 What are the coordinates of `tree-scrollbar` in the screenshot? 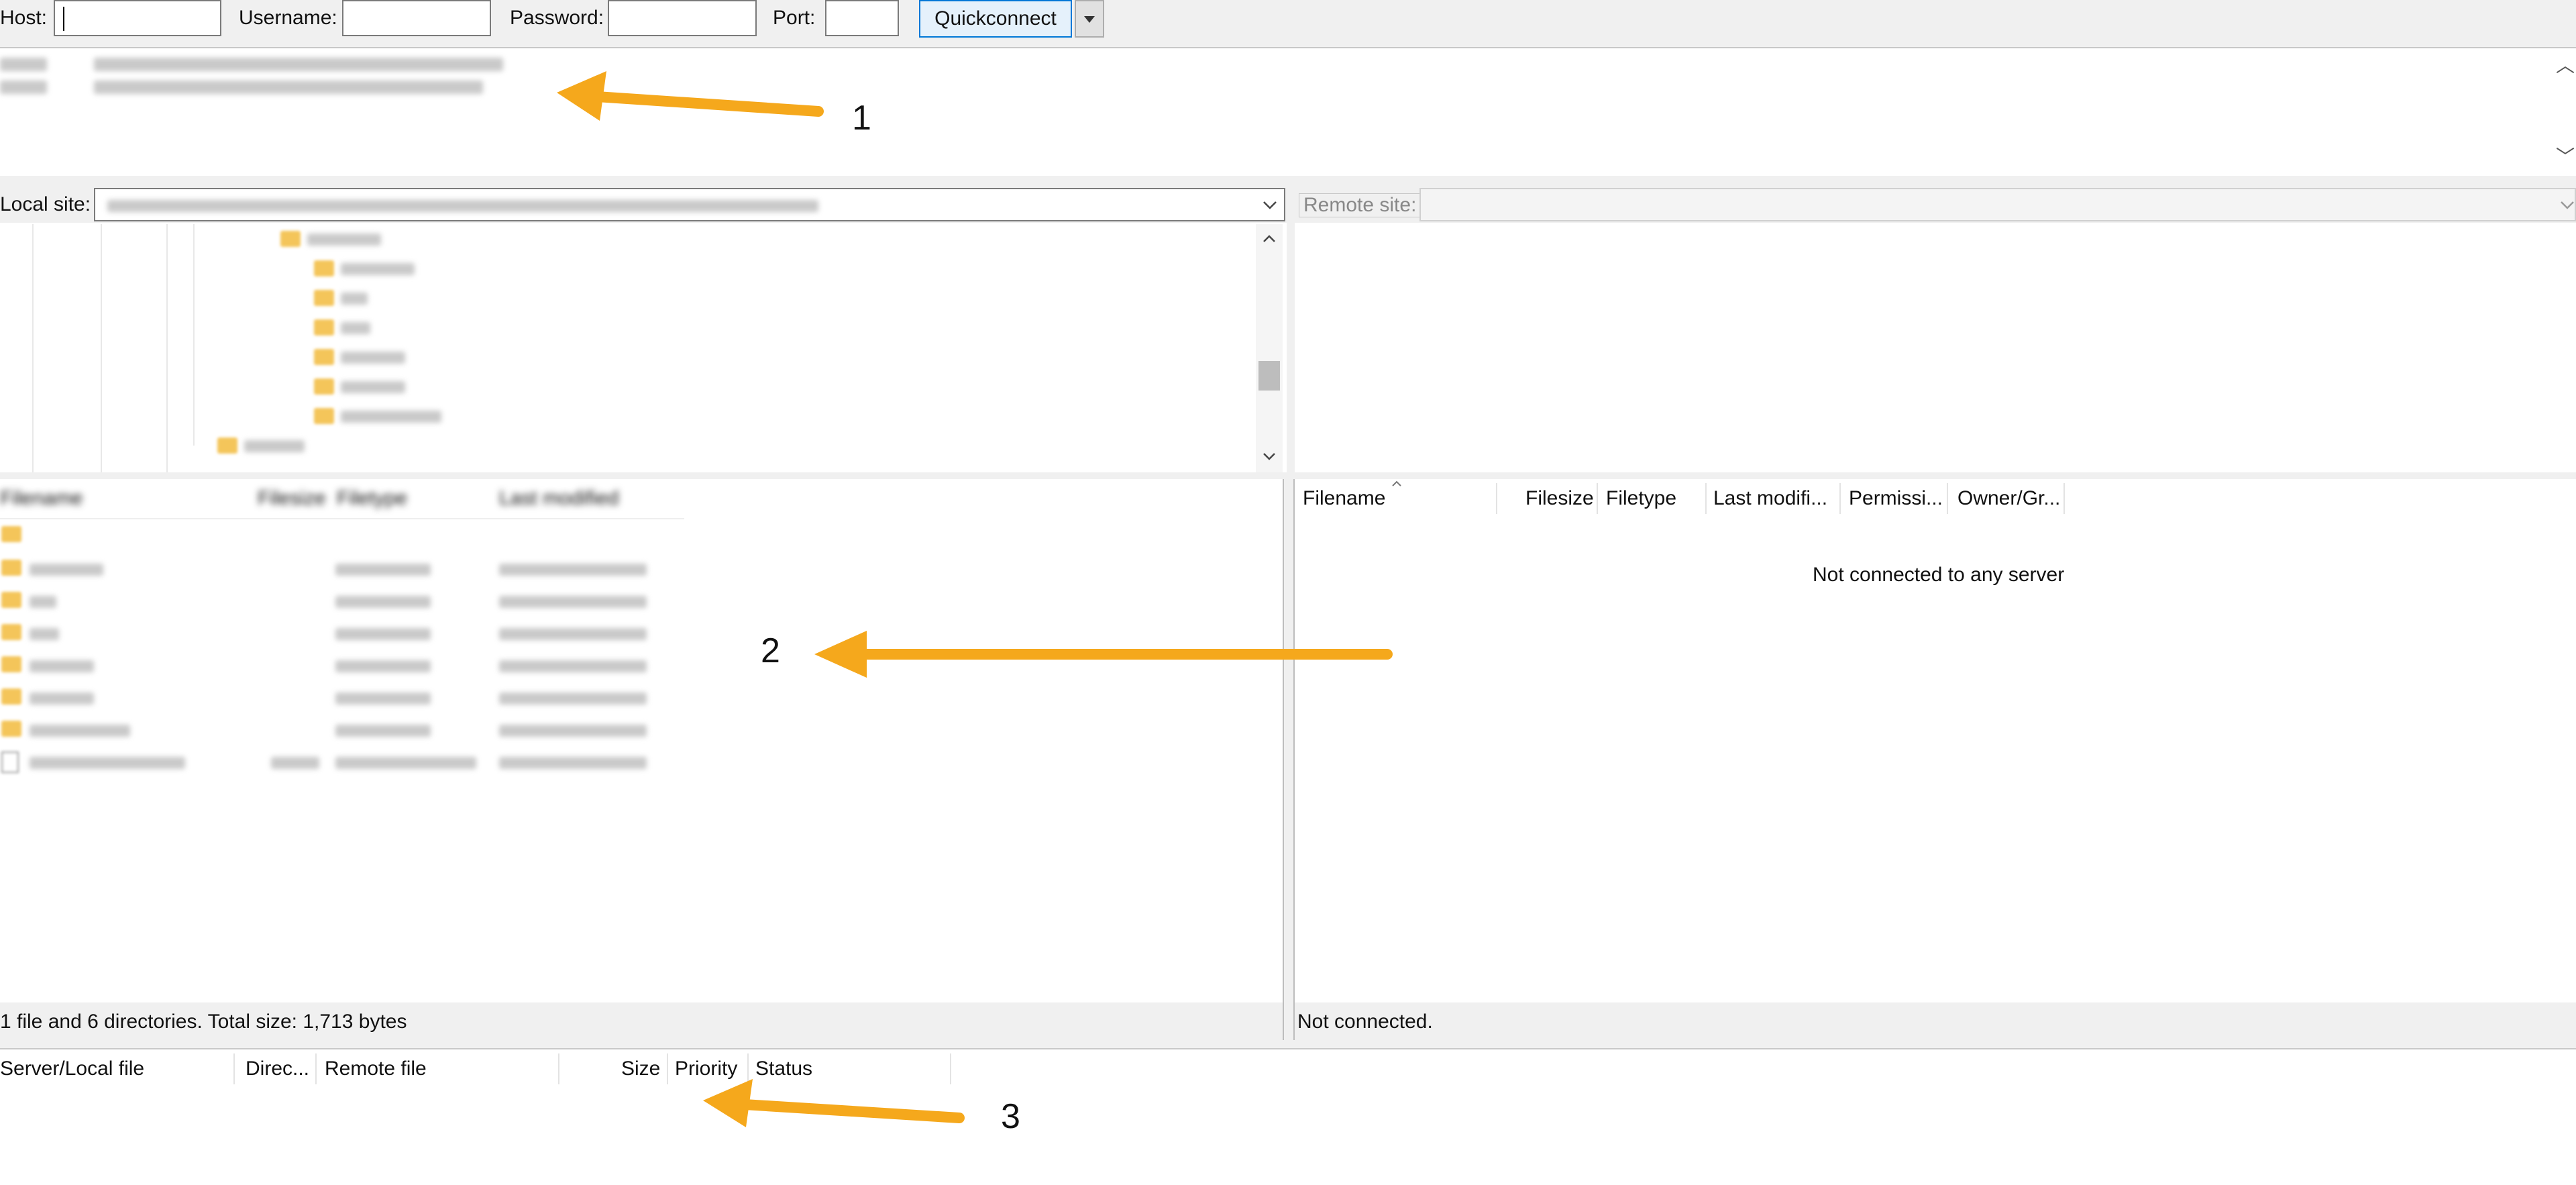 It's located at (1269, 348).